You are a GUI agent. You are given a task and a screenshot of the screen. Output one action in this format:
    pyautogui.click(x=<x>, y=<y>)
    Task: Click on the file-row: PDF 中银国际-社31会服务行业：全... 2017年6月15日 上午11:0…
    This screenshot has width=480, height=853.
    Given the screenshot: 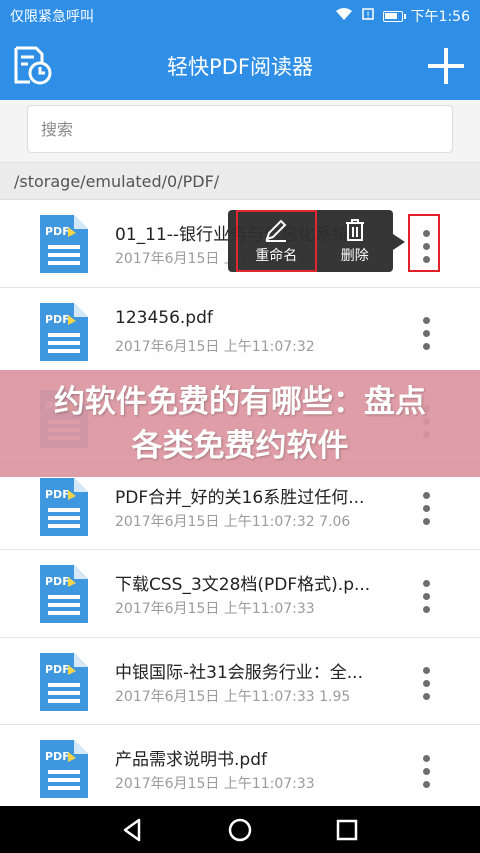 What is the action you would take?
    pyautogui.click(x=240, y=681)
    